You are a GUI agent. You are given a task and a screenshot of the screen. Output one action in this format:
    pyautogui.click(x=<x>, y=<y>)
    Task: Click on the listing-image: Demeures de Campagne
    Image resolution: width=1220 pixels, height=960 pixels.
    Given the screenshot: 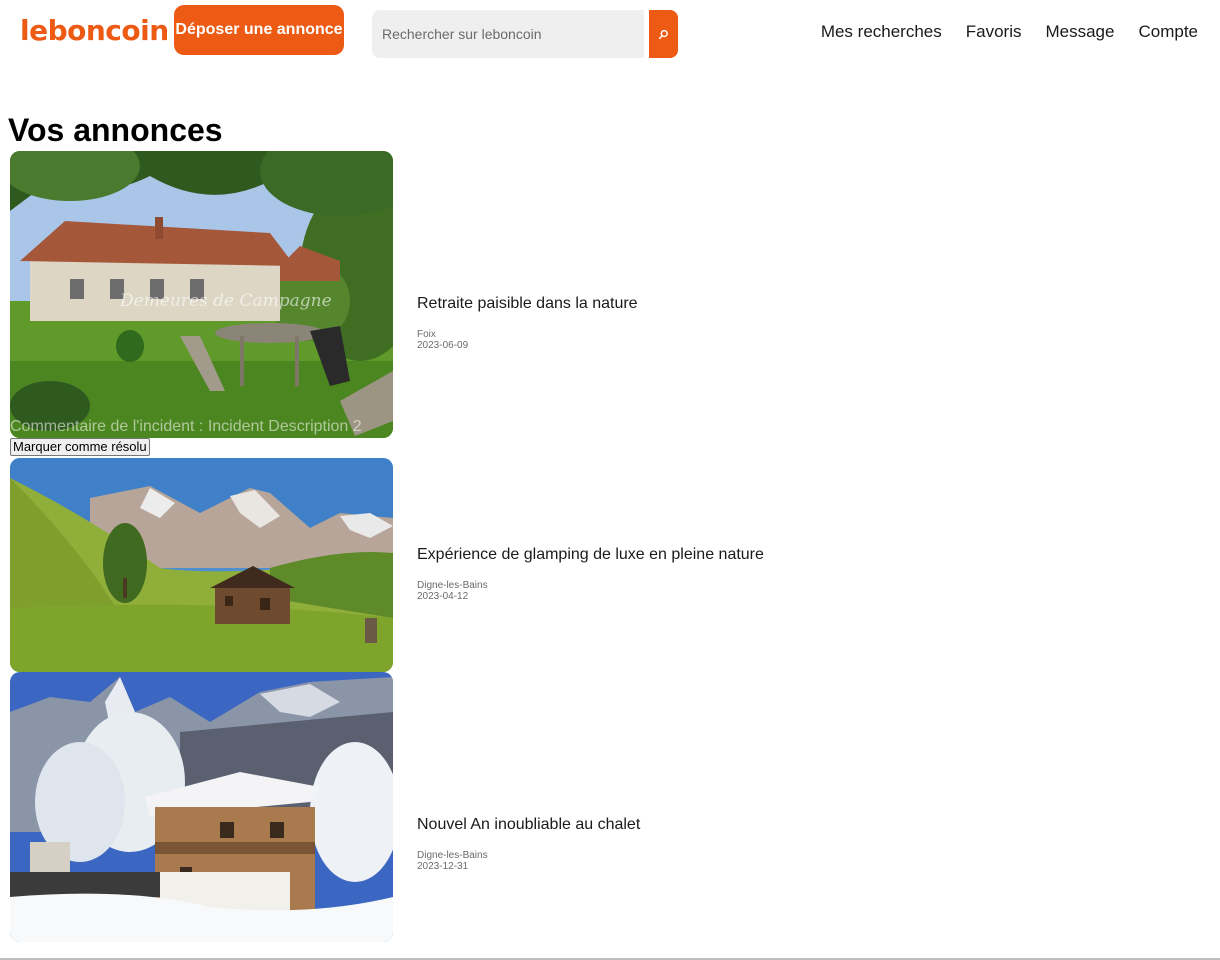 What is the action you would take?
    pyautogui.click(x=201, y=294)
    